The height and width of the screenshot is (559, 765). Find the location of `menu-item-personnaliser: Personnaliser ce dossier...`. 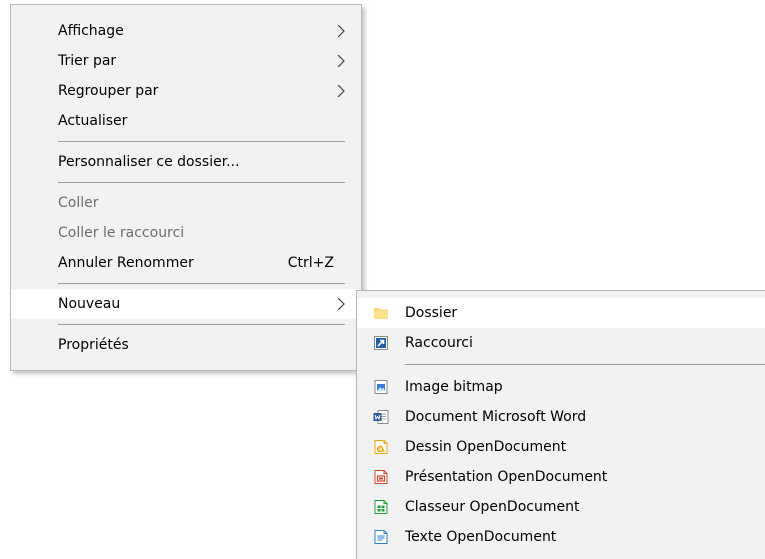

menu-item-personnaliser: Personnaliser ce dossier... is located at coordinates (186, 162).